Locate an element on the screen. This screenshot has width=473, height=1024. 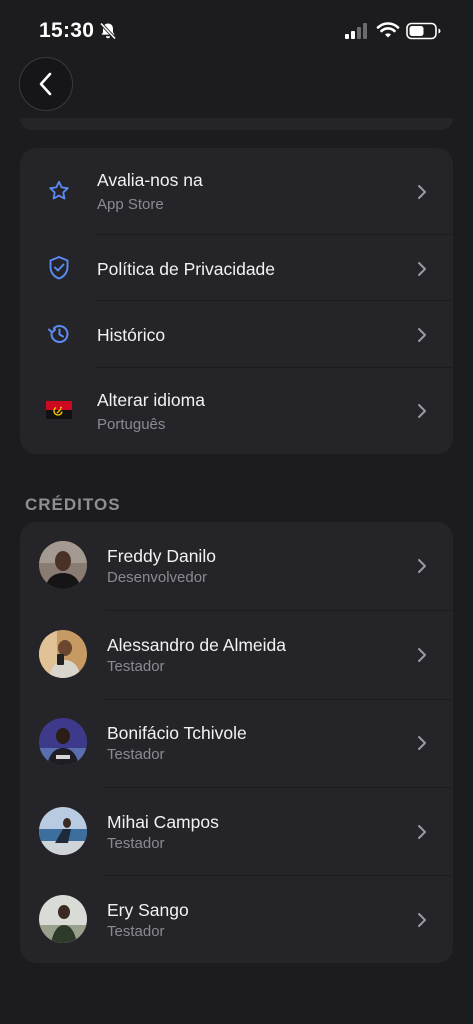
status-time: 15:30 is located at coordinates (67, 30).